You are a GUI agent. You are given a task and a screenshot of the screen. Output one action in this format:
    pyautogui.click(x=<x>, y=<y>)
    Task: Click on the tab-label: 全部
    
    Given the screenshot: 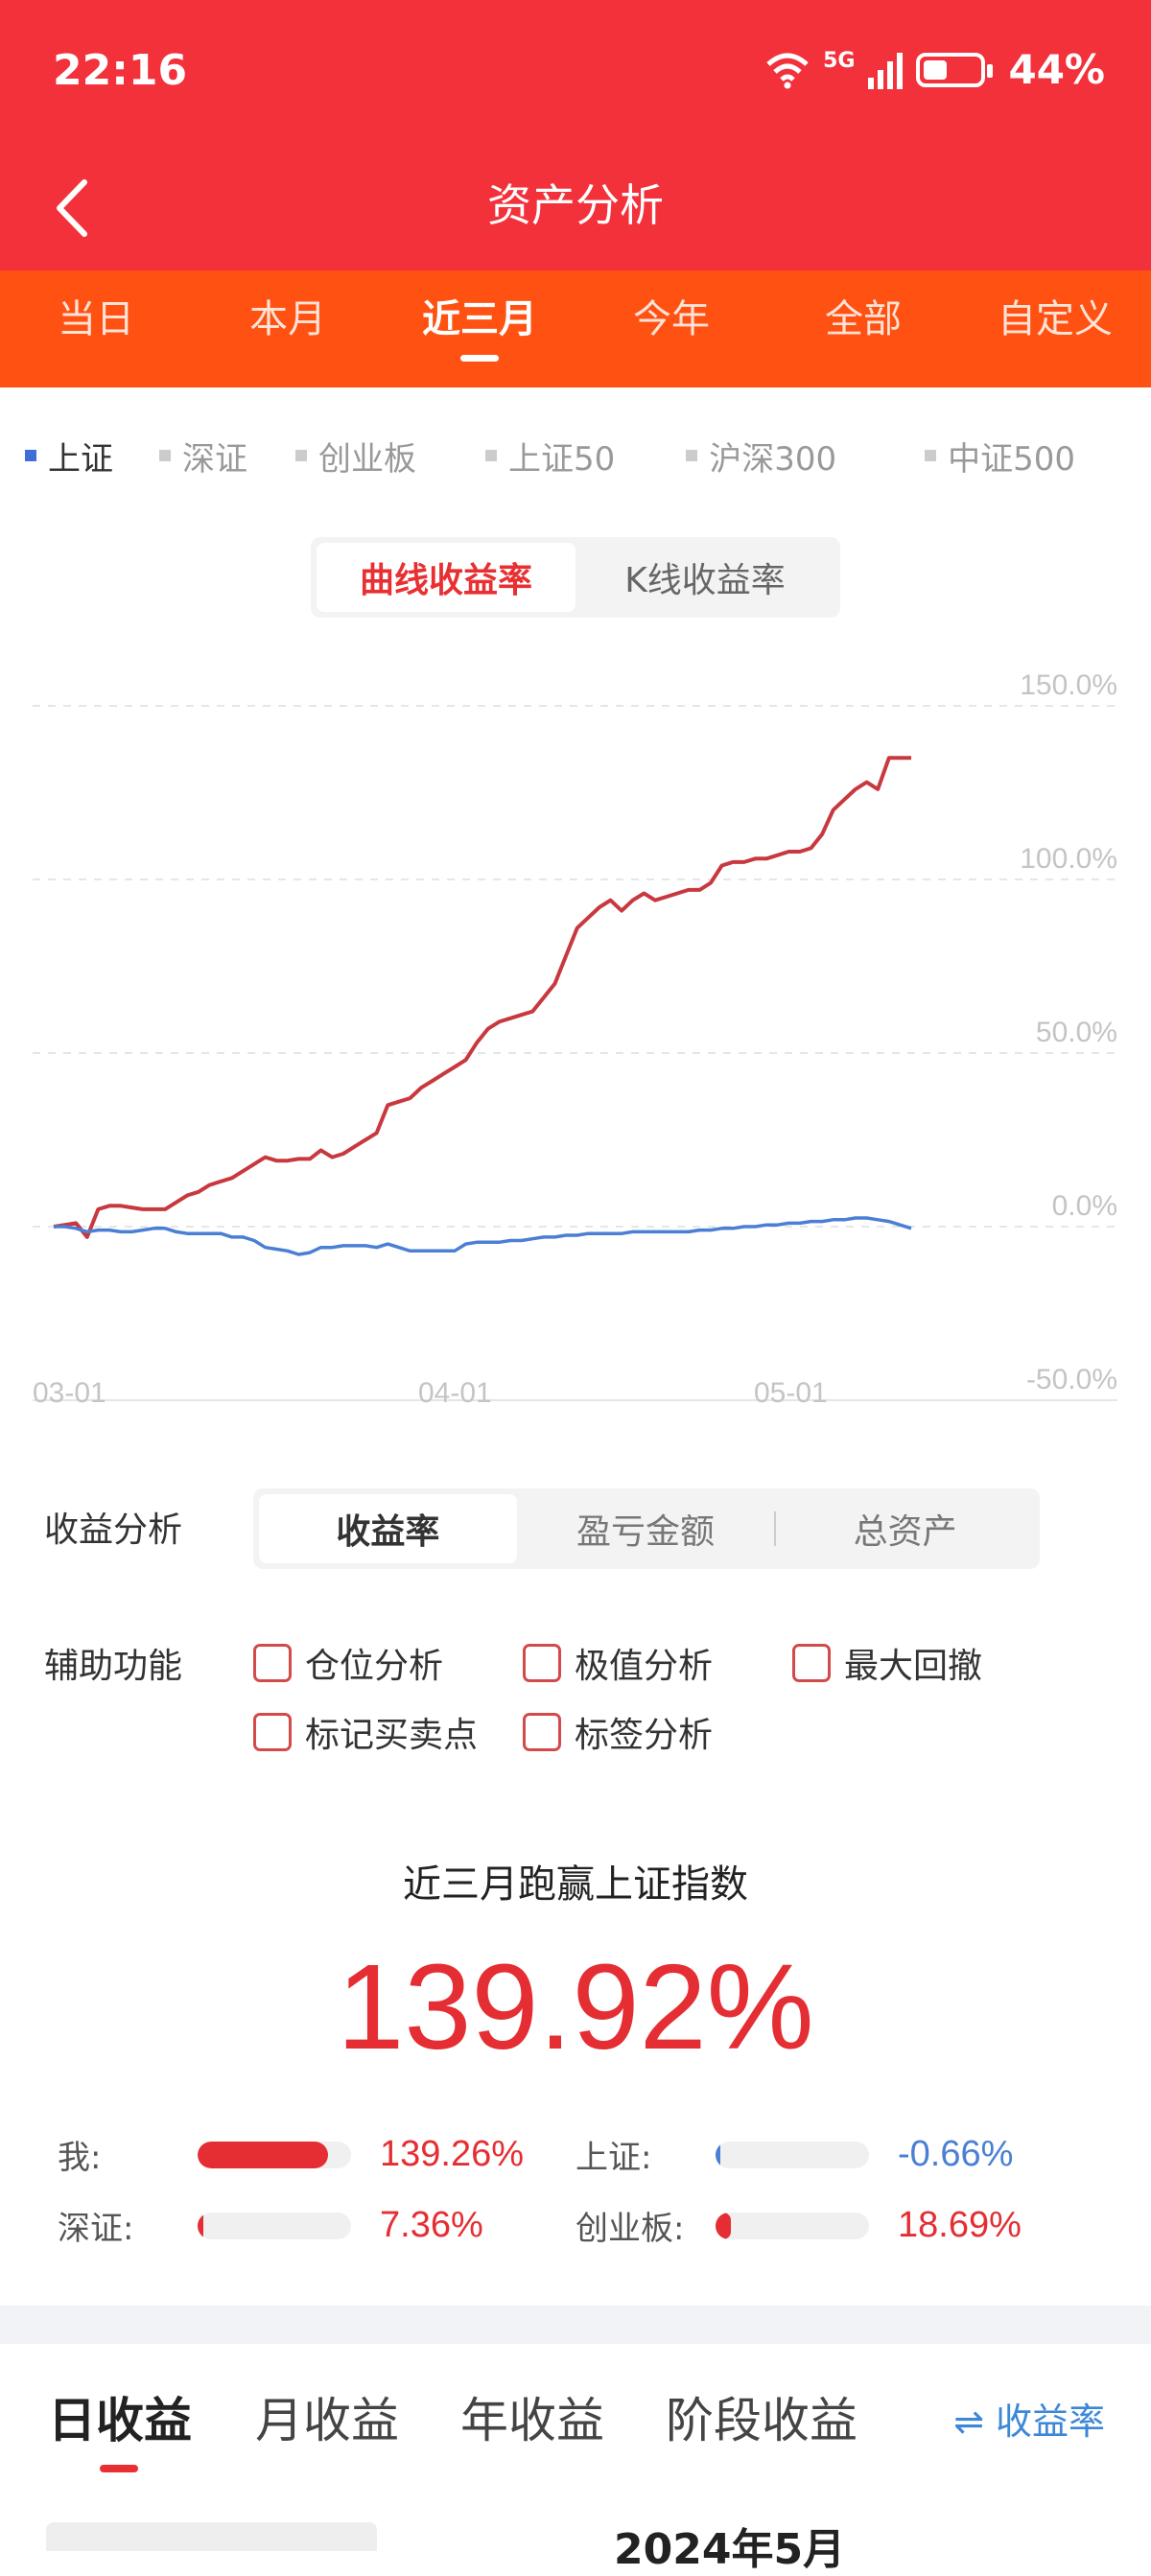 What is the action you would take?
    pyautogui.click(x=863, y=319)
    